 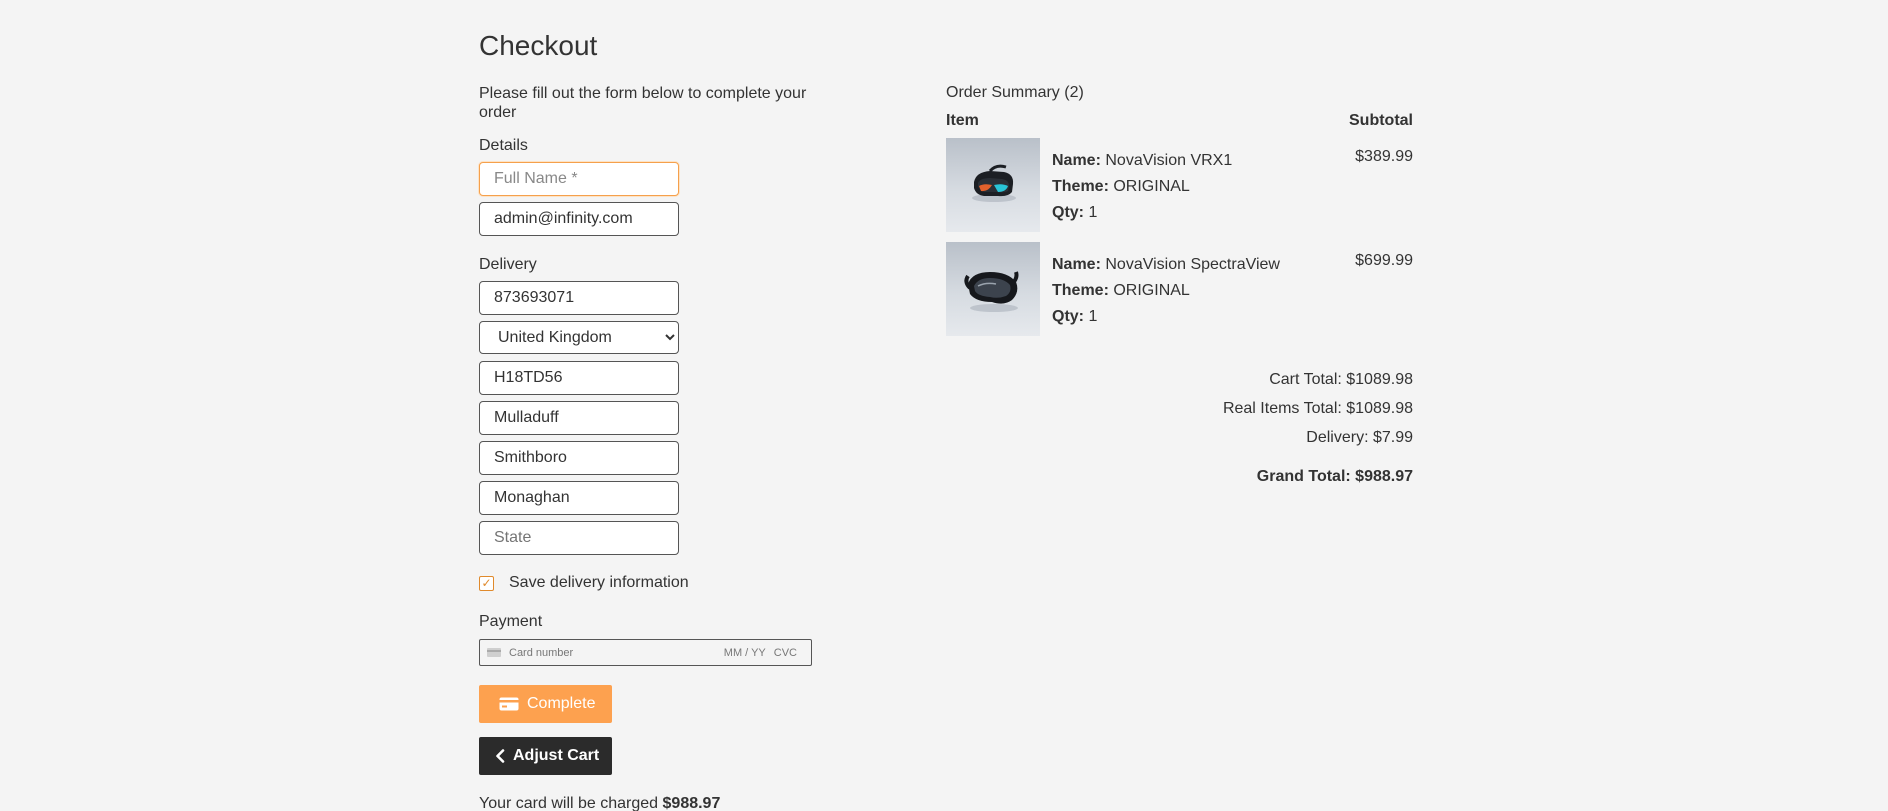 I want to click on cart-total: Cart Total: $1089.98, so click(x=1341, y=379).